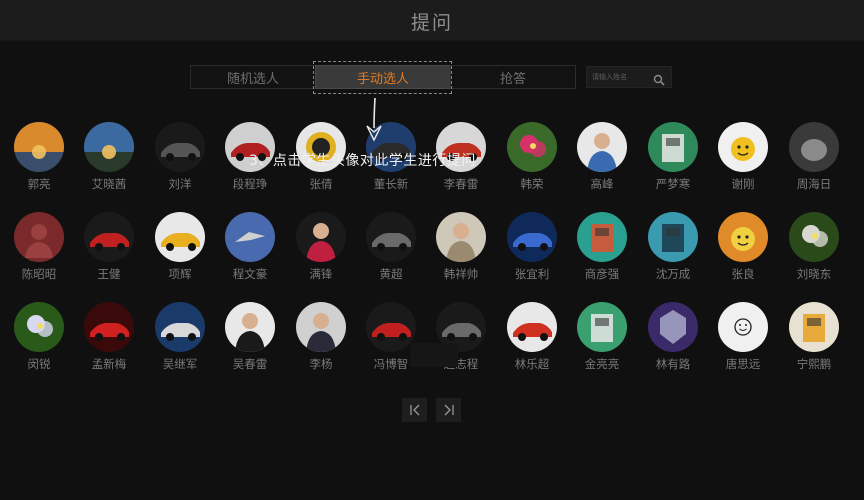 This screenshot has width=864, height=500. What do you see at coordinates (434, 355) in the screenshot?
I see `faint-overlay` at bounding box center [434, 355].